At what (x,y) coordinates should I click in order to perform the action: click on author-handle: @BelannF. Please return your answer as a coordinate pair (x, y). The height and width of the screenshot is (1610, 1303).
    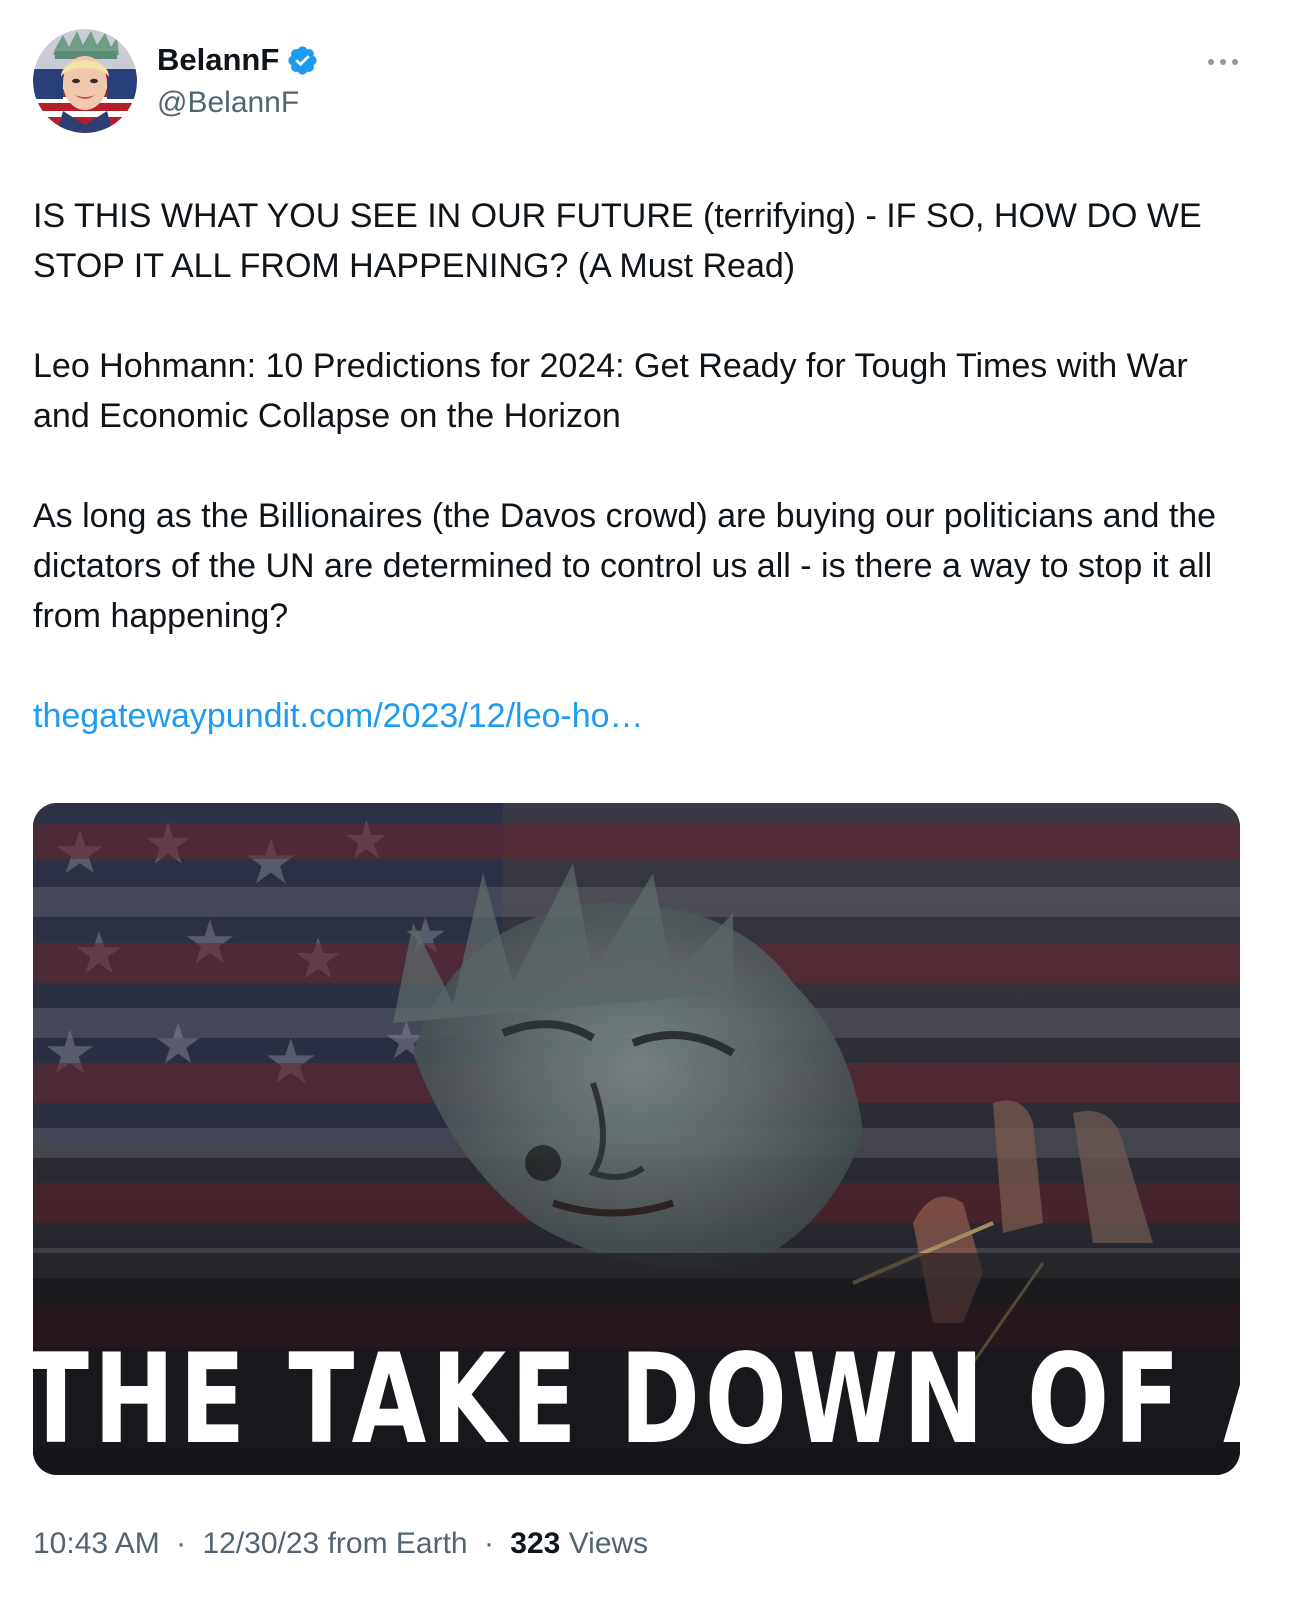
    Looking at the image, I should click on (228, 103).